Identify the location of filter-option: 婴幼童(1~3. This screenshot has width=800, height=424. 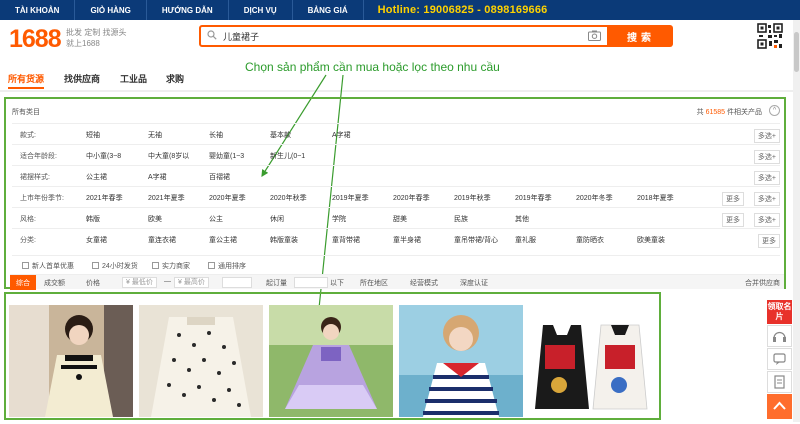
(226, 156).